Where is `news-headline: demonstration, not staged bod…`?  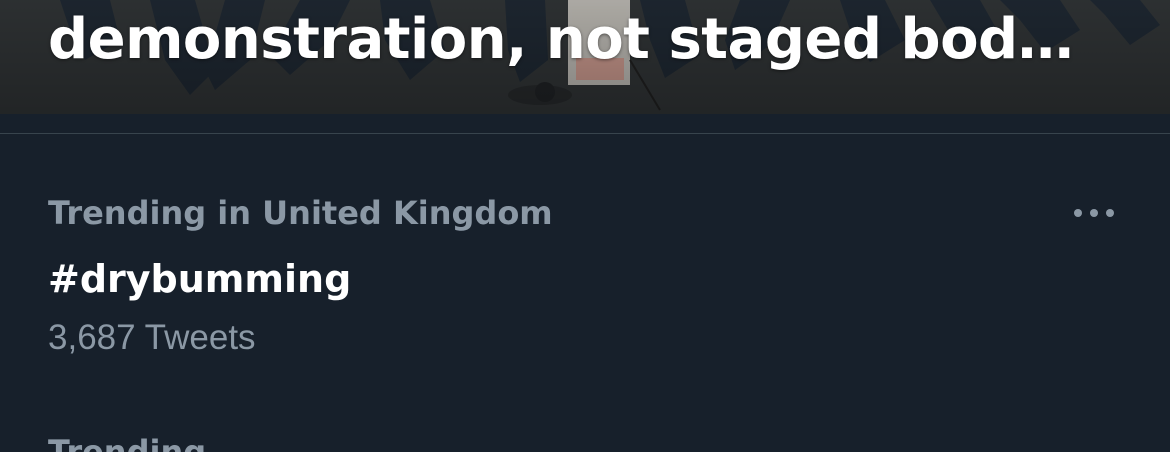
news-headline: demonstration, not staged bod… is located at coordinates (561, 40).